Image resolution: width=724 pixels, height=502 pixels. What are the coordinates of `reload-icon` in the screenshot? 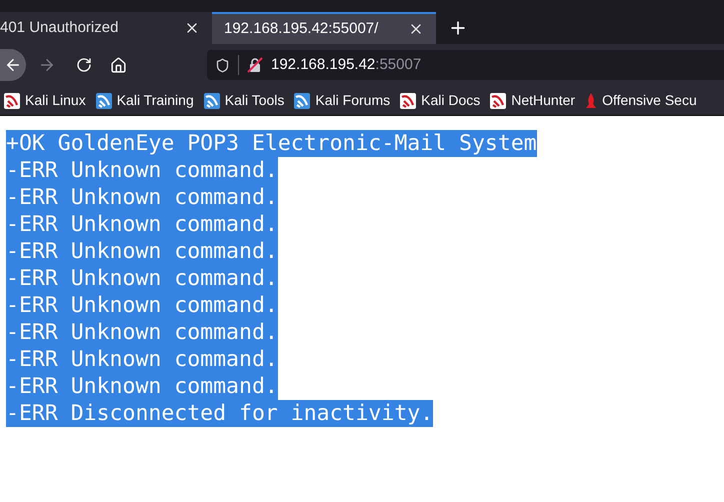 It's located at (84, 65).